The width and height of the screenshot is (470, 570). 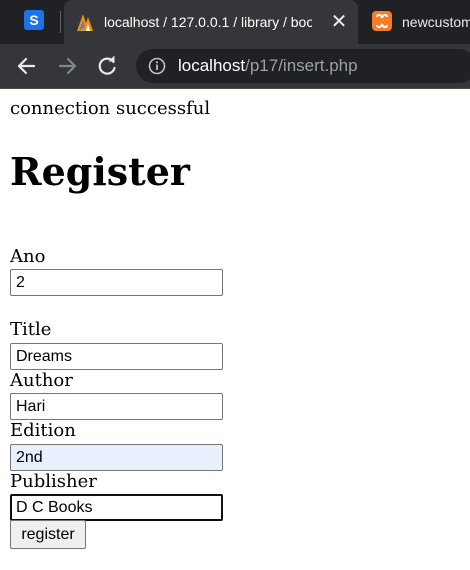 I want to click on page-title: Register, so click(x=100, y=171).